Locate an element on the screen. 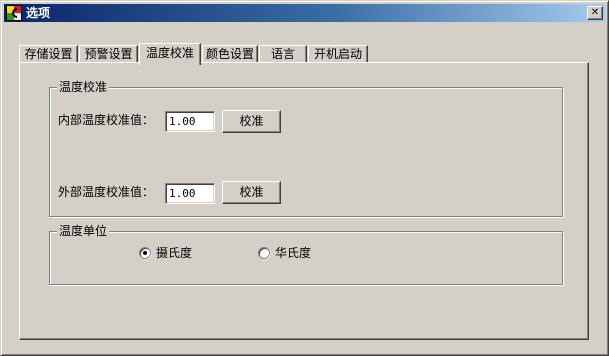  internal-calibration-label: 内部温度校准值： is located at coordinates (106, 120).